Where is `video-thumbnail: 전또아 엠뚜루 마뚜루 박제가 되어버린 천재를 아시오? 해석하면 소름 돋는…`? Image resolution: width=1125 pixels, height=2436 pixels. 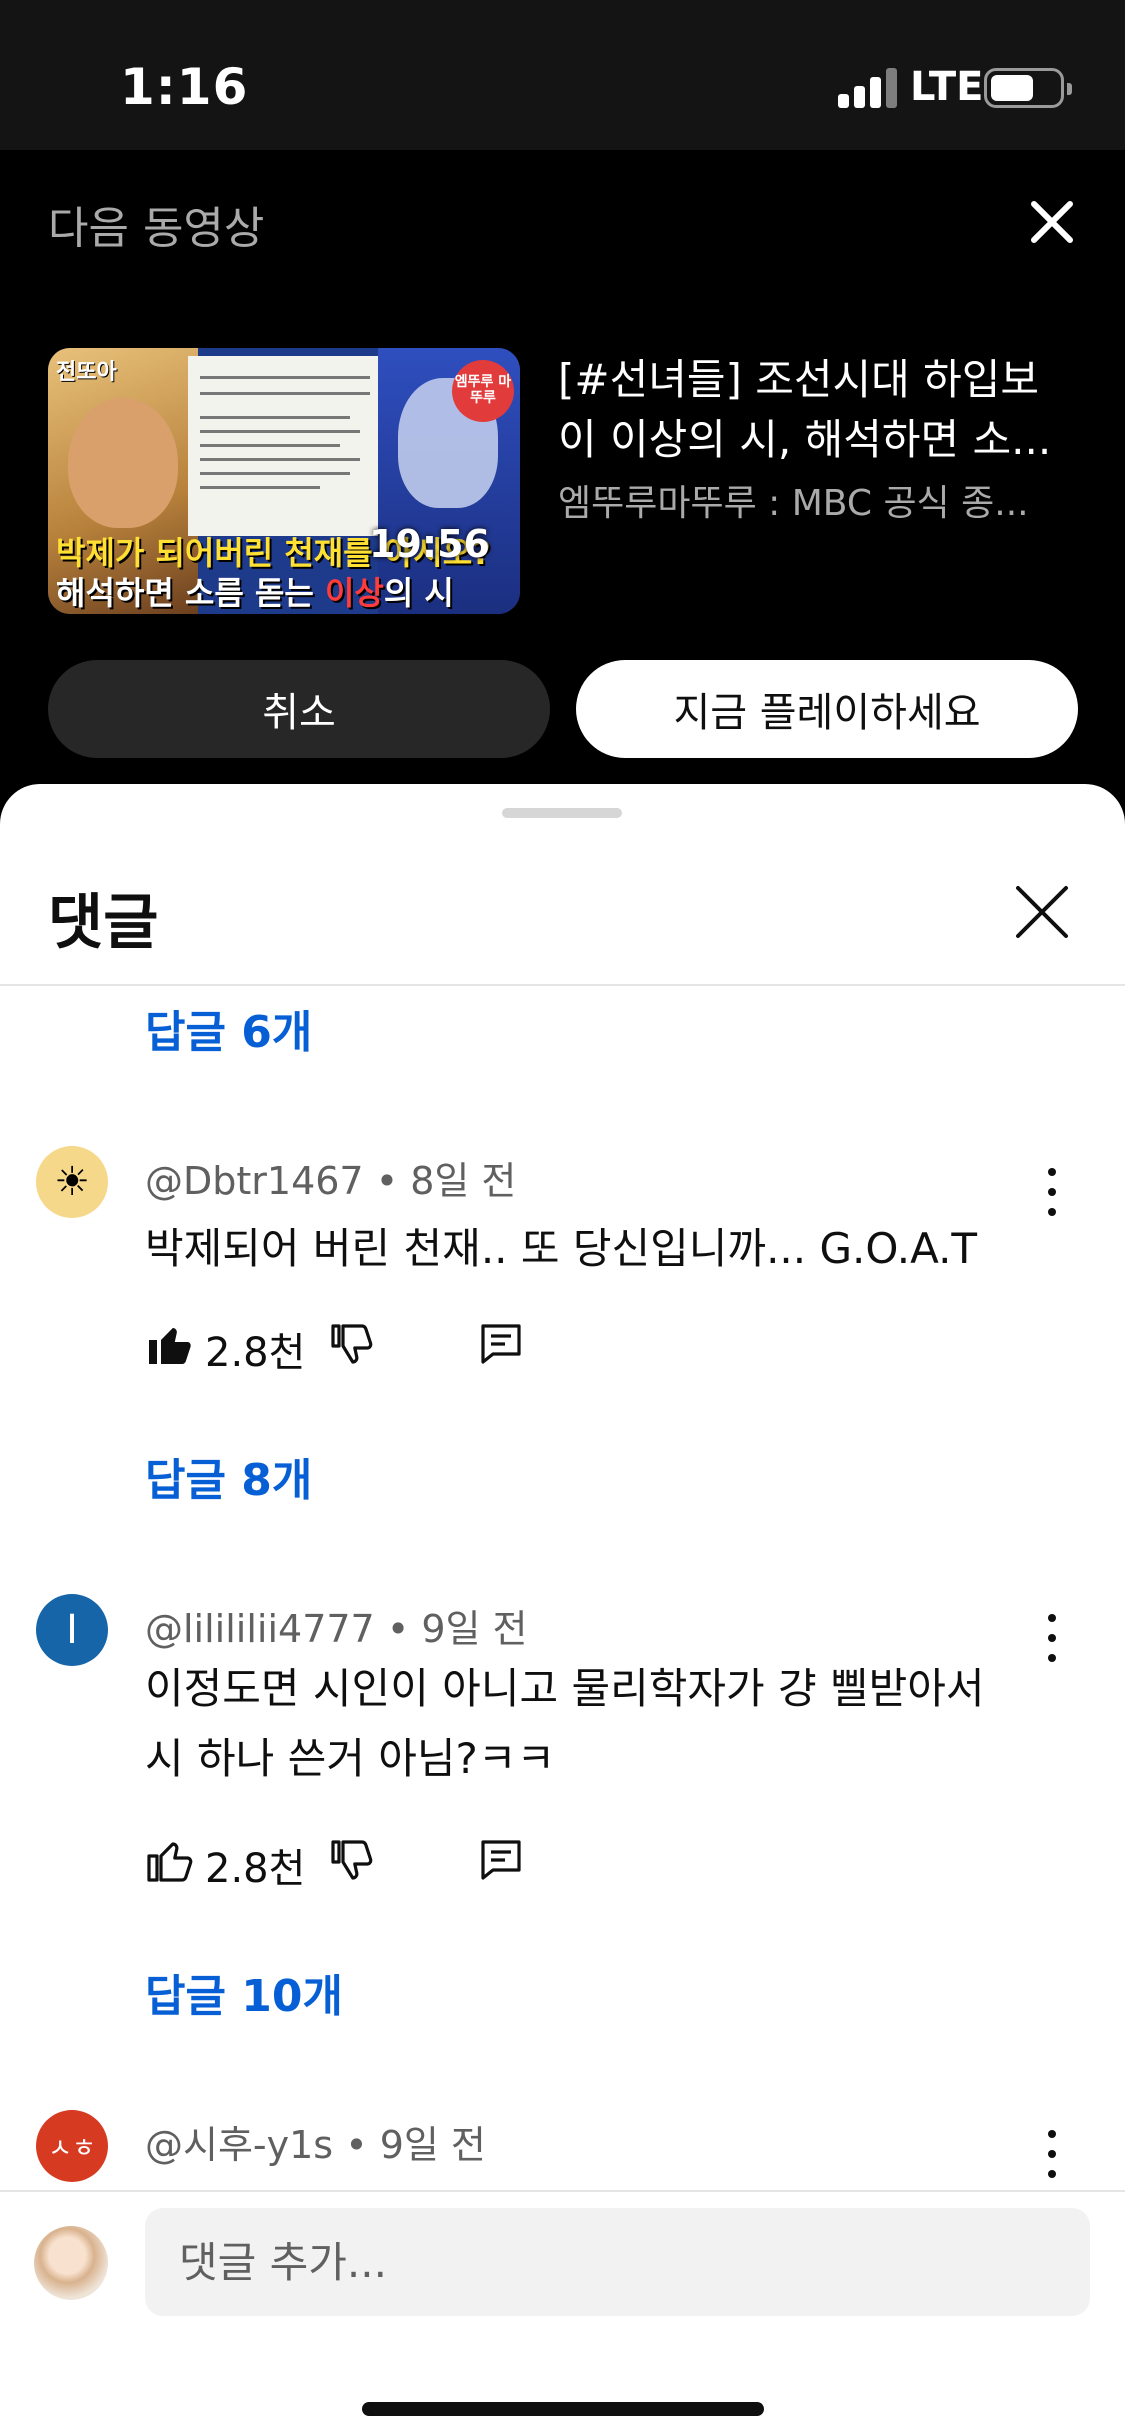 video-thumbnail: 전또아 엠뚜루 마뚜루 박제가 되어버린 천재를 아시오? 해석하면 소름 돋는… is located at coordinates (284, 481).